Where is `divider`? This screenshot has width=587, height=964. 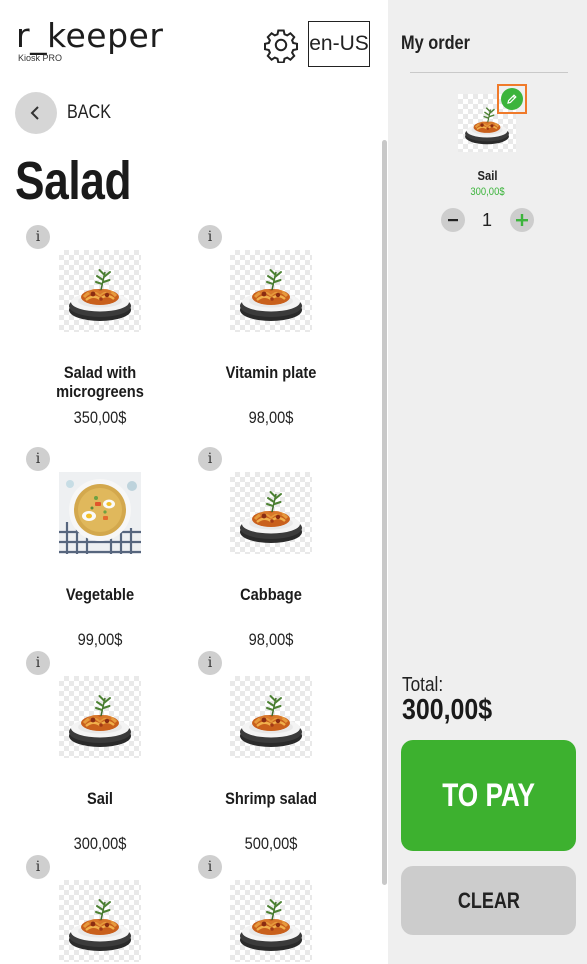 divider is located at coordinates (489, 72).